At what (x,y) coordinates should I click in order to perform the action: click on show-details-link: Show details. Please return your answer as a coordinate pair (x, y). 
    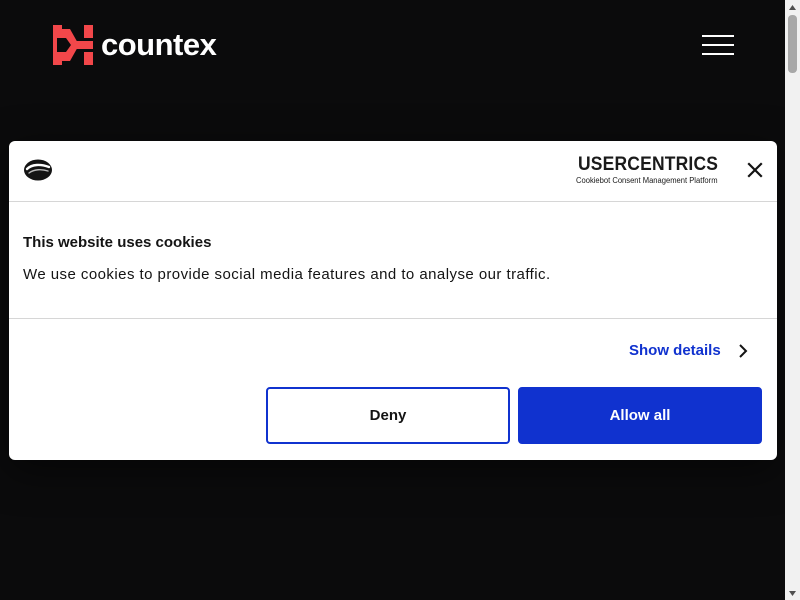
    Looking at the image, I should click on (688, 350).